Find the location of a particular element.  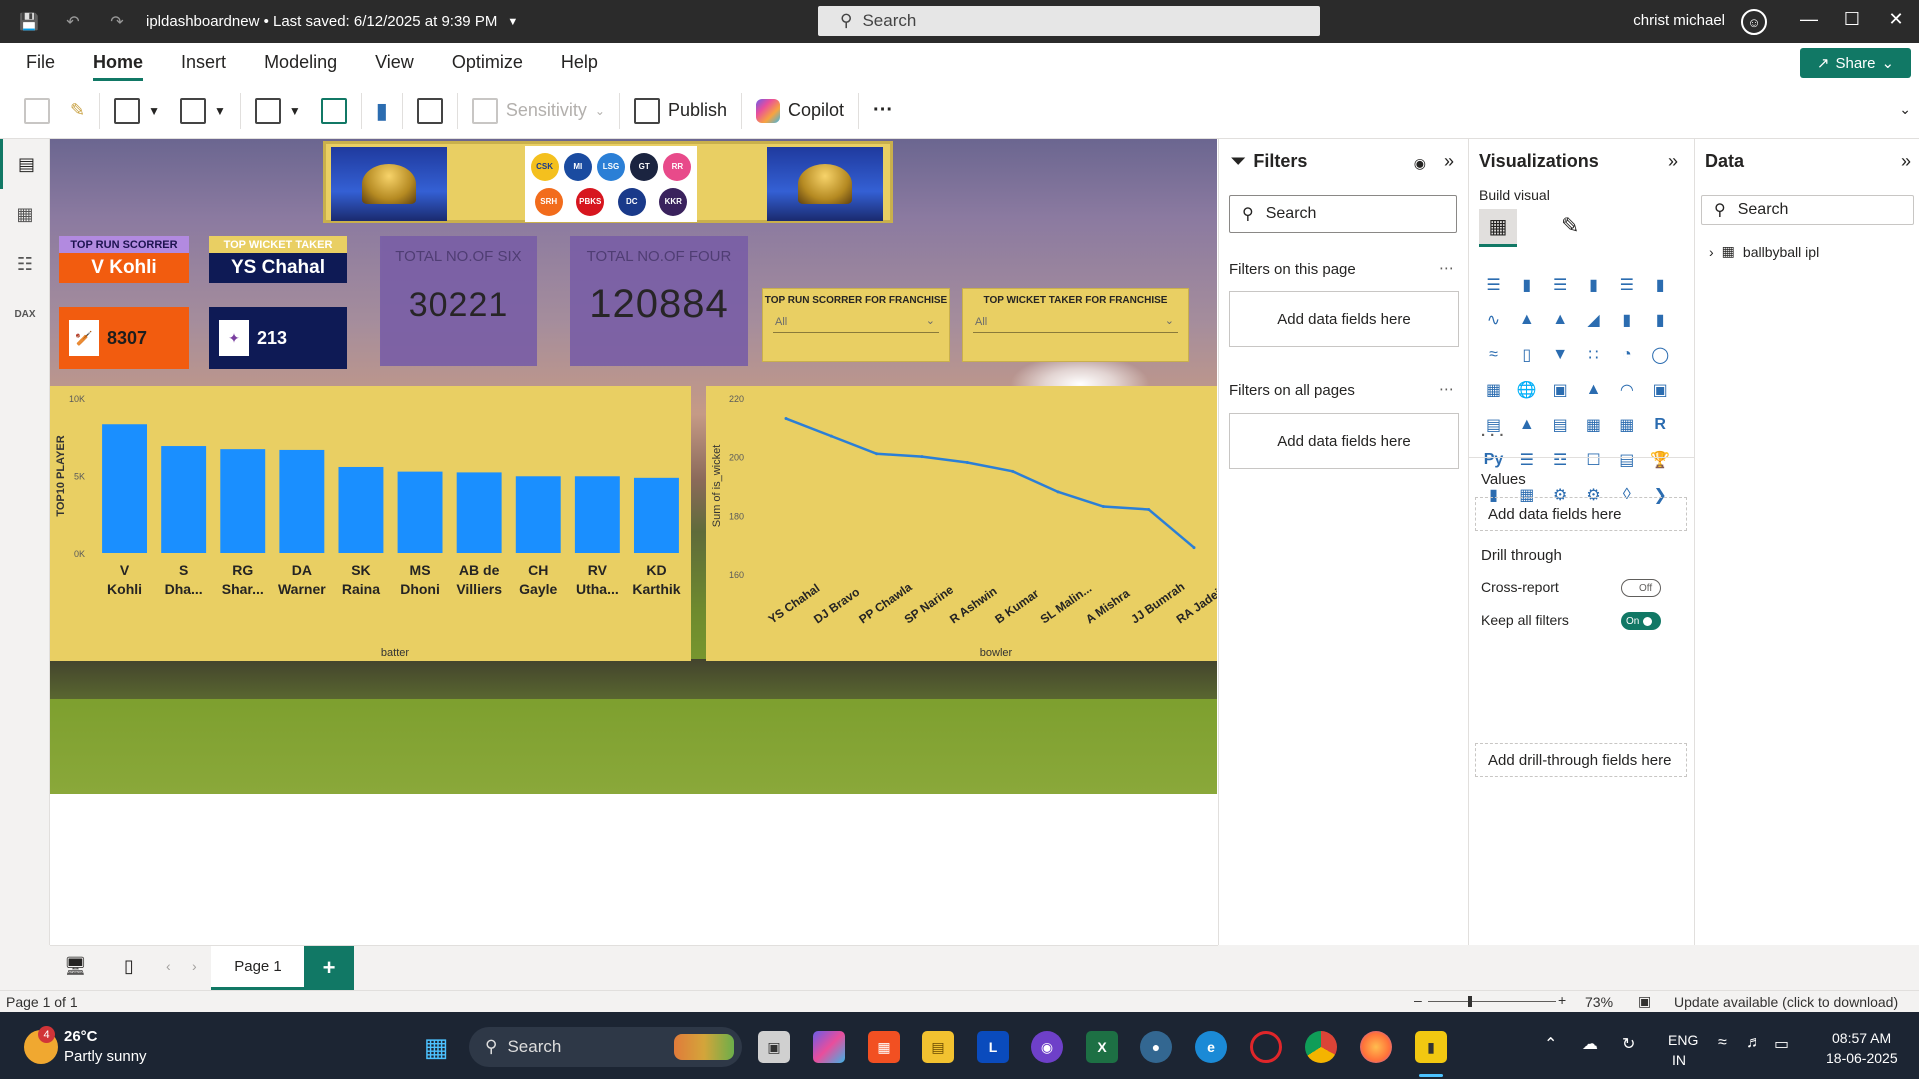

matrix-icon: ▦ is located at coordinates (1626, 425).